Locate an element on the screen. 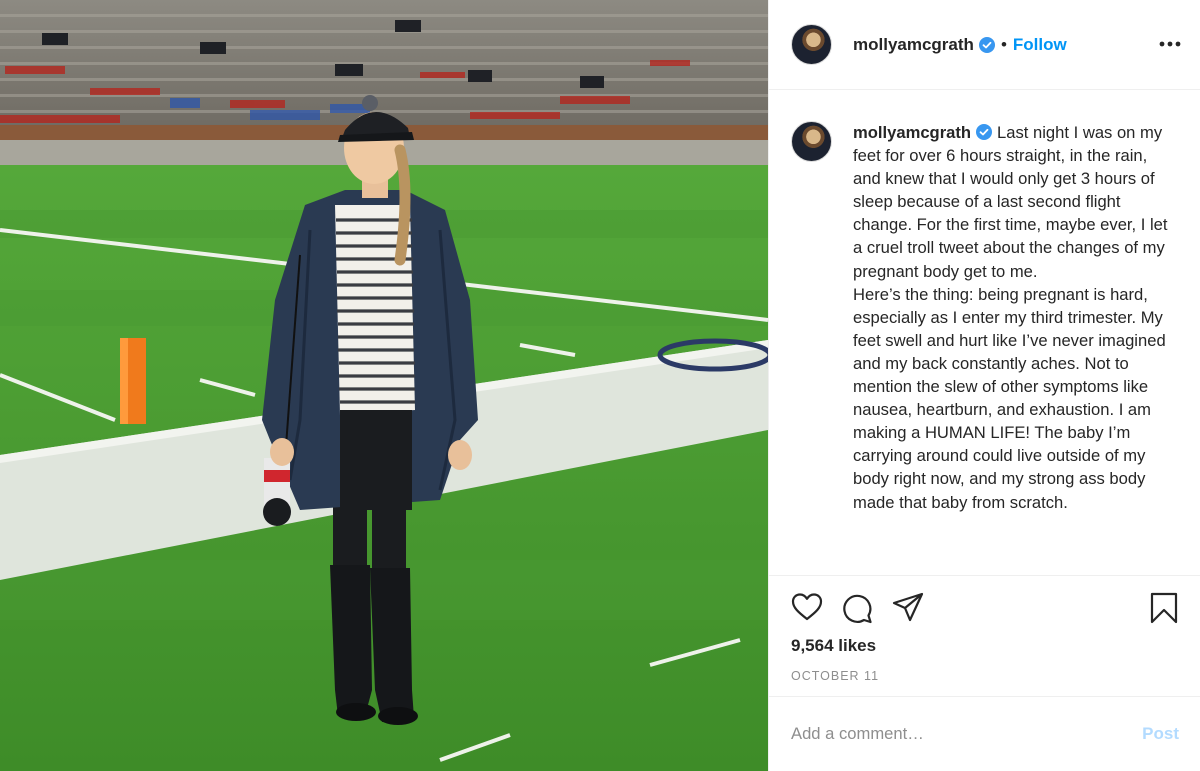 The height and width of the screenshot is (771, 1200). add-comment-bar: Post is located at coordinates (984, 733).